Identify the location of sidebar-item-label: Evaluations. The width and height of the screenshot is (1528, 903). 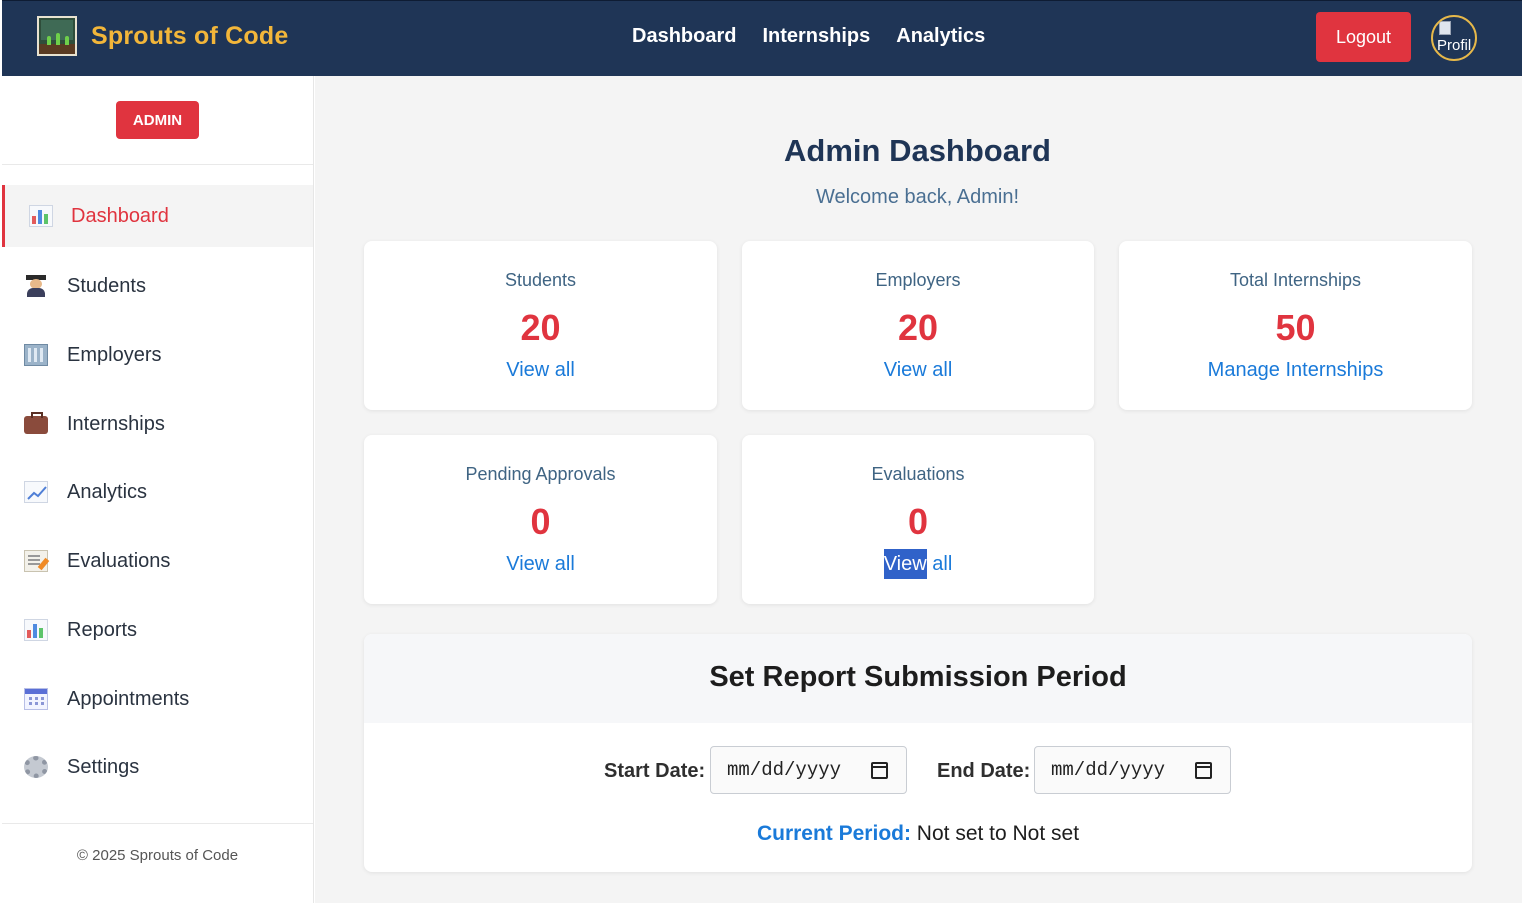
(119, 560).